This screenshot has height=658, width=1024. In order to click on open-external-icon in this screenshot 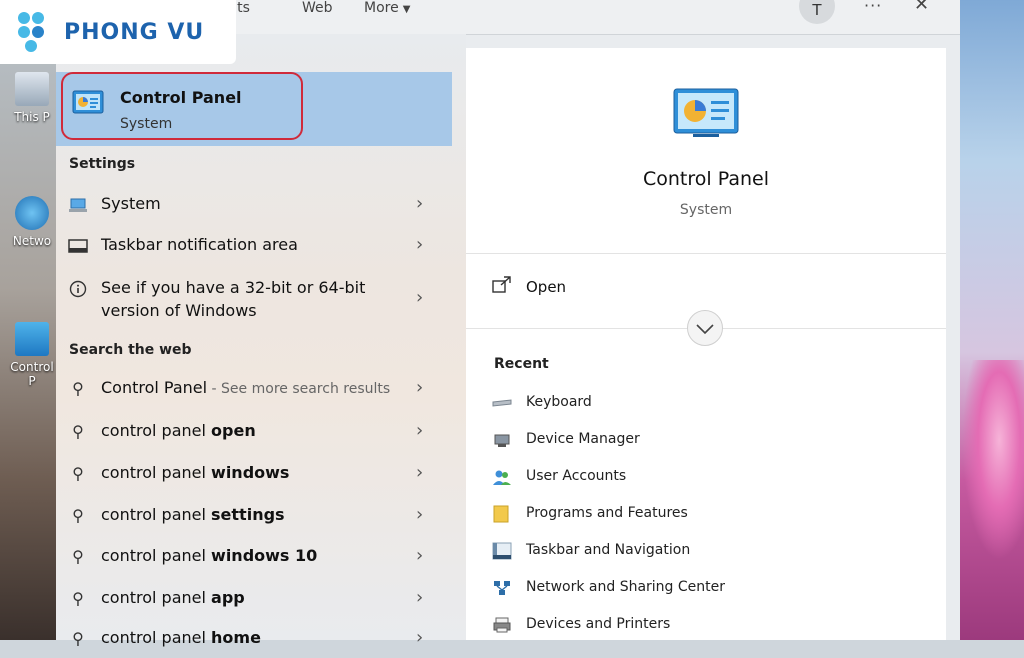, I will do `click(501, 284)`.